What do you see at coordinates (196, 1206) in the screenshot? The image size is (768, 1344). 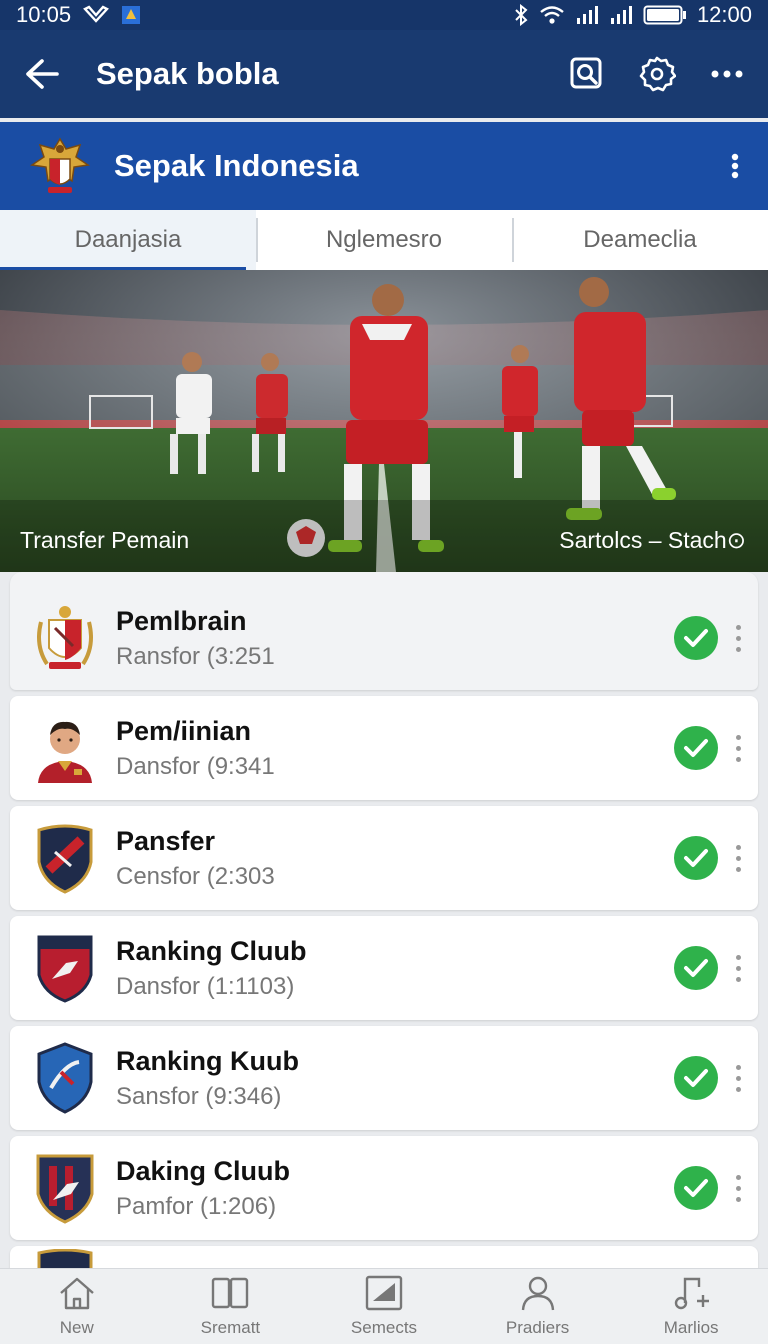 I see `item-subtitle: Pamfor (1:206)` at bounding box center [196, 1206].